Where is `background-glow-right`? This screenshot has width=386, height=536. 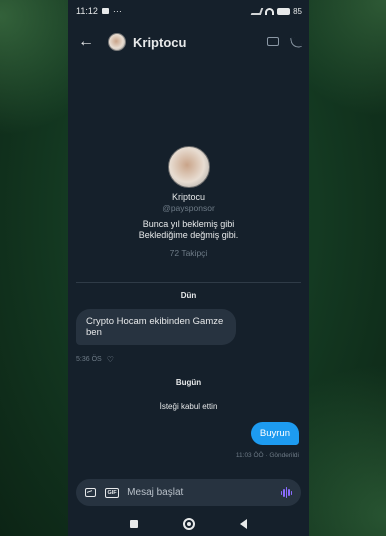 background-glow-right is located at coordinates (341, 70).